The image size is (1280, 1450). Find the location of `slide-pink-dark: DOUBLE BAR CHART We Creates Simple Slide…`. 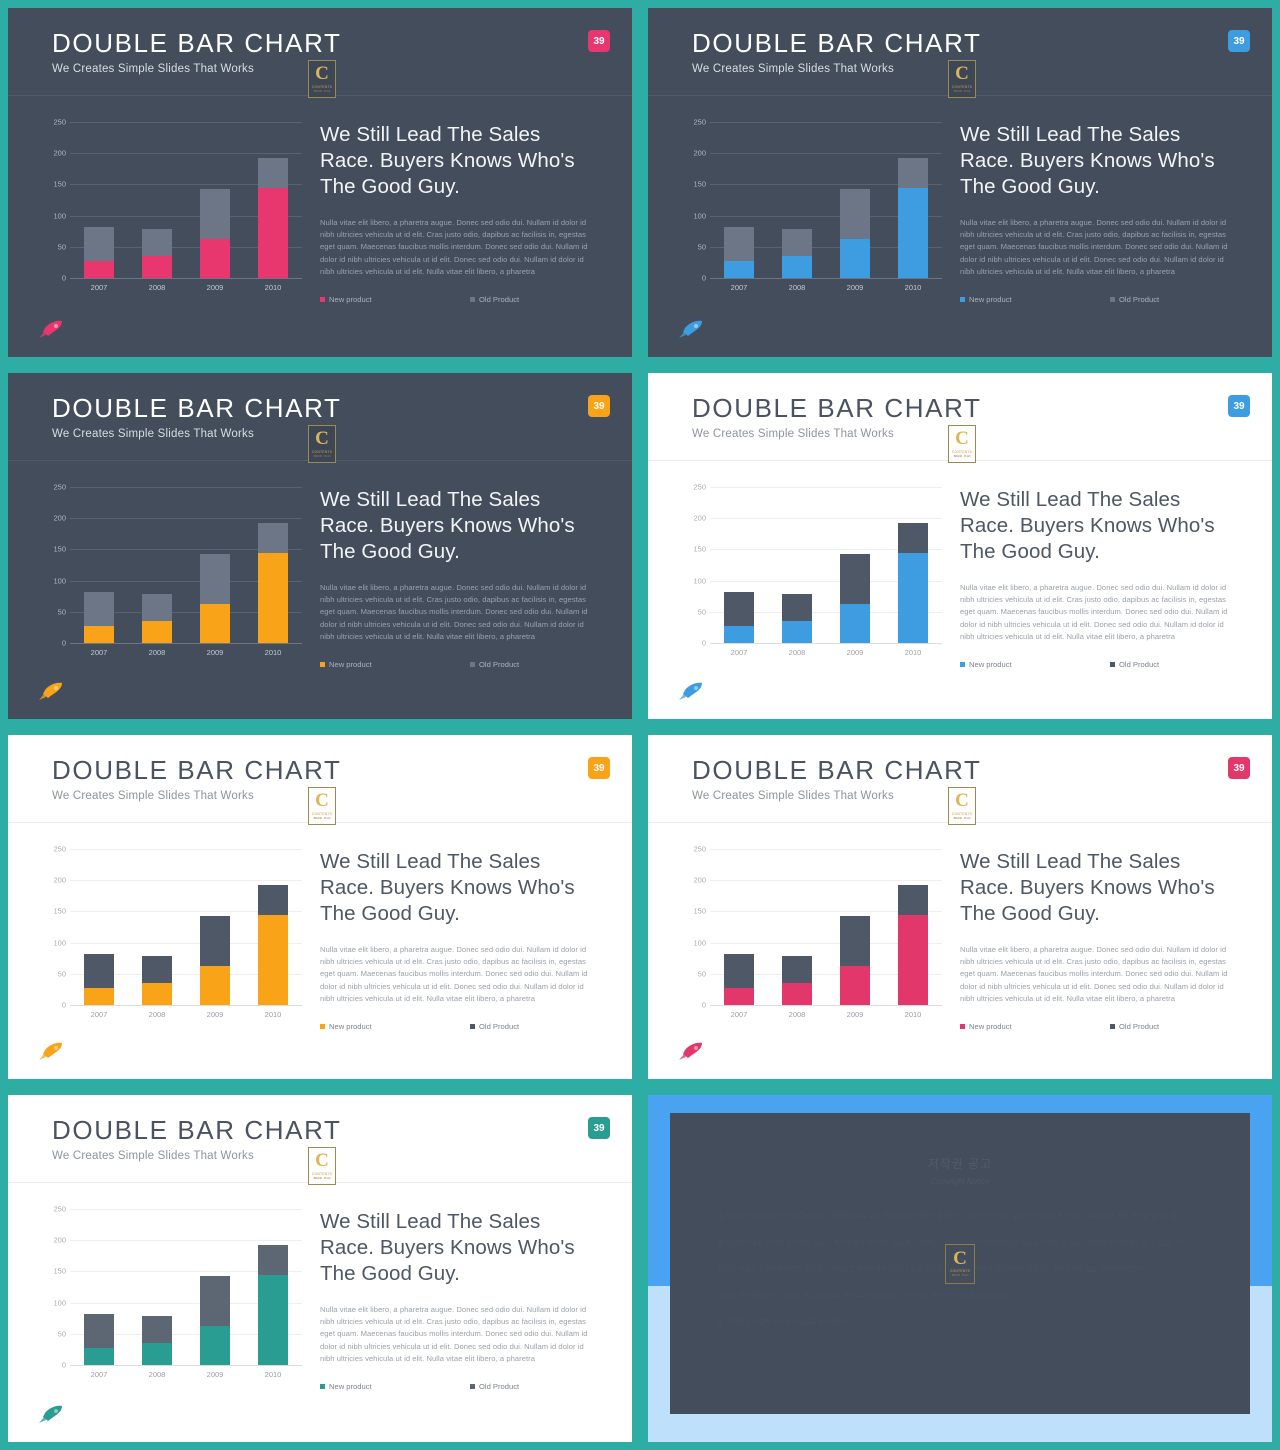

slide-pink-dark: DOUBLE BAR CHART We Creates Simple Slide… is located at coordinates (320, 182).